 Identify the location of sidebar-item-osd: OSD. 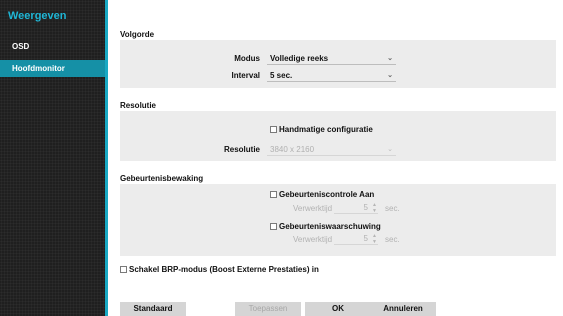
(52, 46).